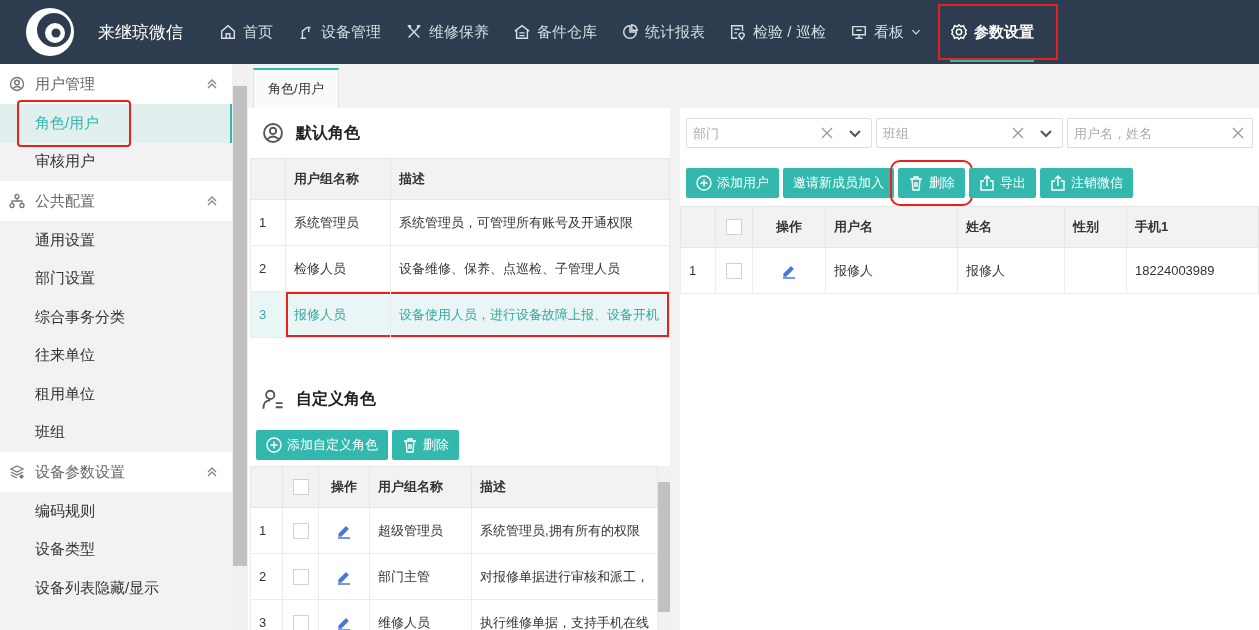 This screenshot has height=630, width=1259. What do you see at coordinates (116, 394) in the screenshot?
I see `sidebar-item: 租用单位` at bounding box center [116, 394].